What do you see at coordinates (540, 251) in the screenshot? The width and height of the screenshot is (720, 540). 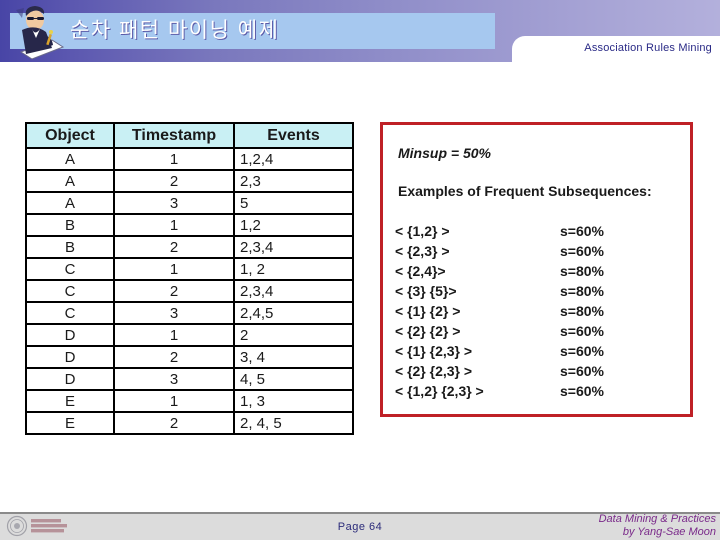 I see `subsequence-row: < {2,3} > s=60%` at bounding box center [540, 251].